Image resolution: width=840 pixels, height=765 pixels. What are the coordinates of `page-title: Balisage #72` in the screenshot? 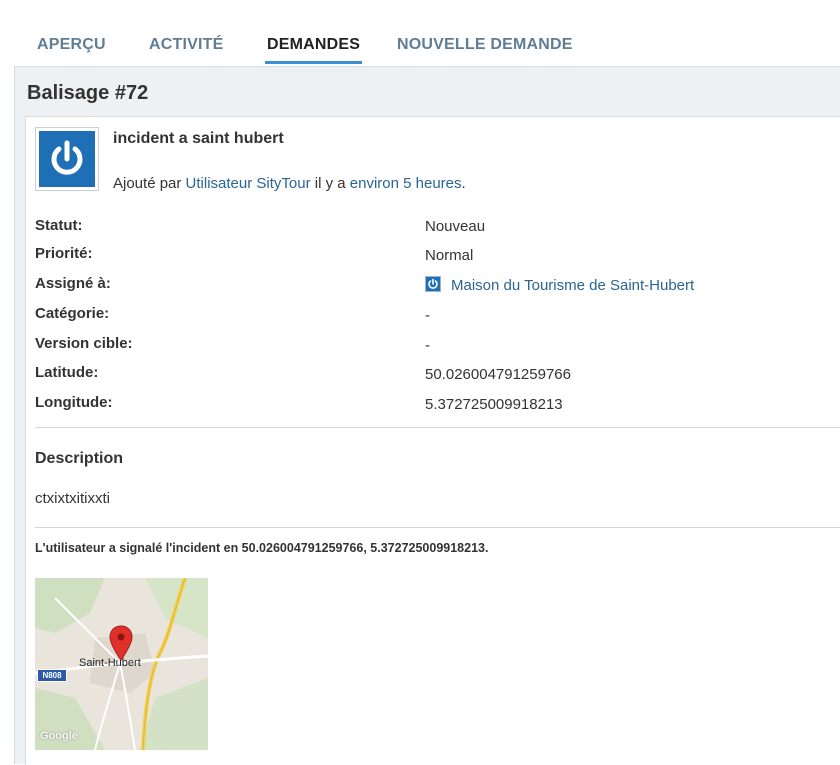 It's located at (88, 93).